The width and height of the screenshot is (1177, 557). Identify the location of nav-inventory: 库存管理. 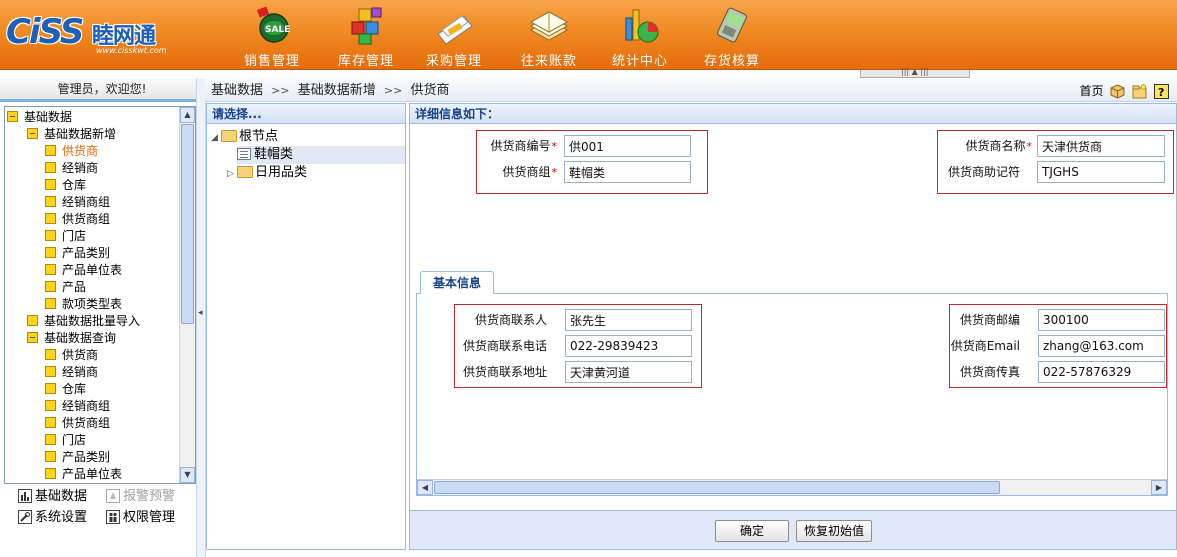
(366, 35).